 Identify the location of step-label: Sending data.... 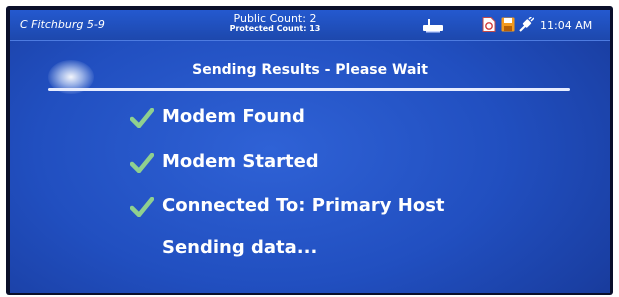
(240, 247).